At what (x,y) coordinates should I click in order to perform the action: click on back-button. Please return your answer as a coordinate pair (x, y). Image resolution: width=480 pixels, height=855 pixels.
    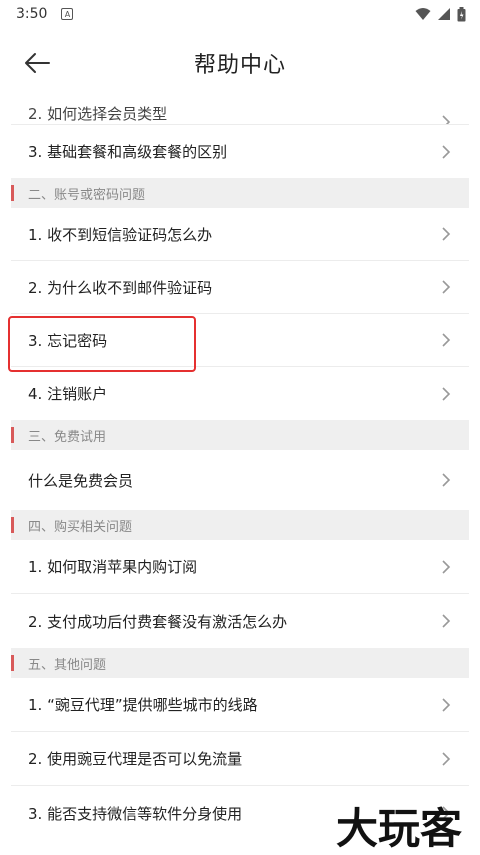
    Looking at the image, I should click on (37, 63).